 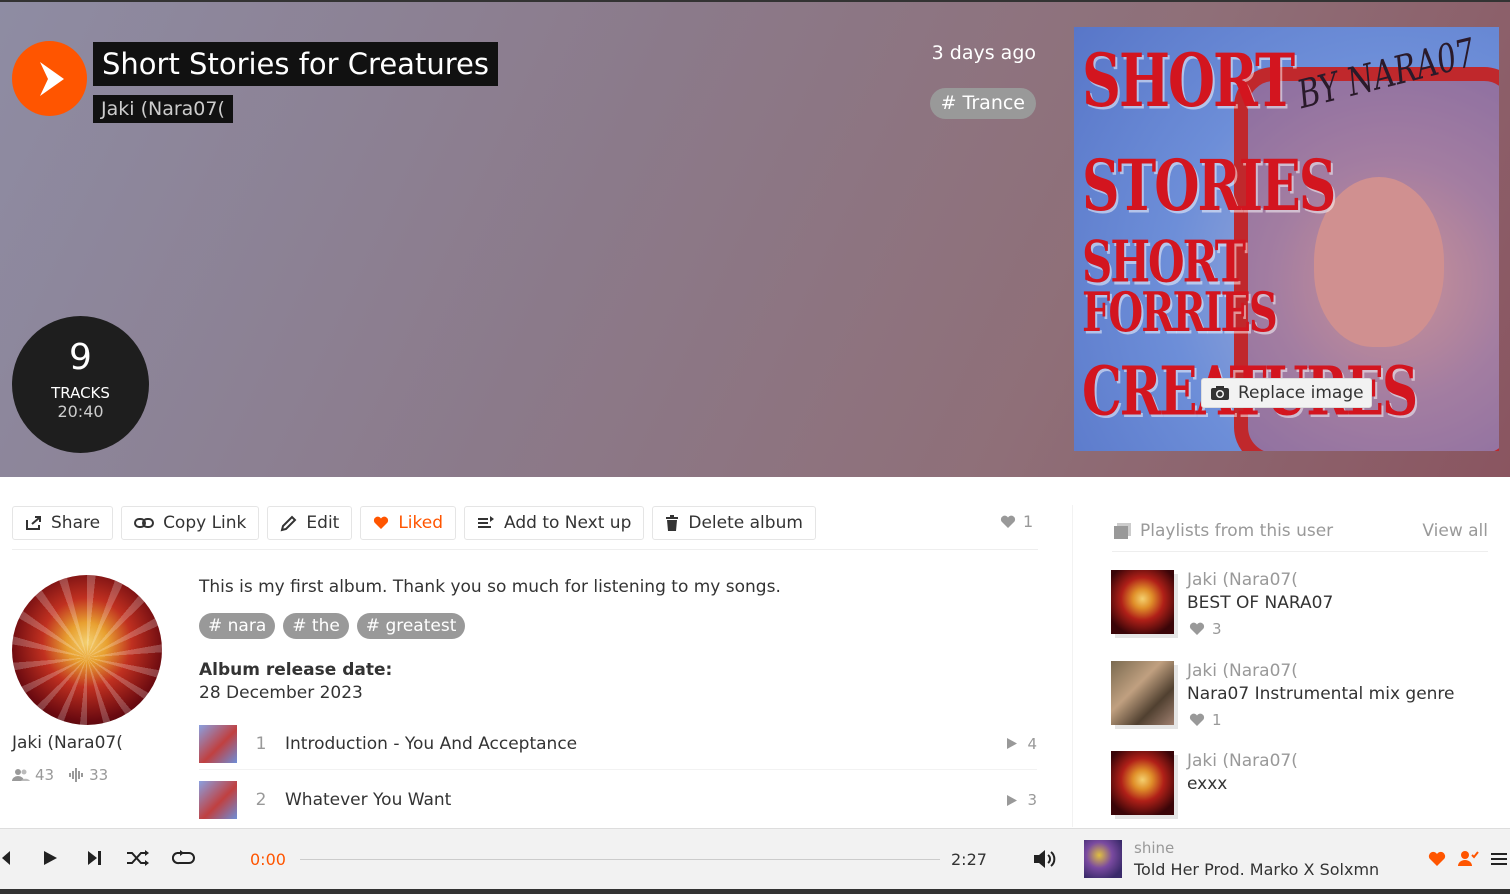 I want to click on like-count: 1, so click(x=1217, y=720).